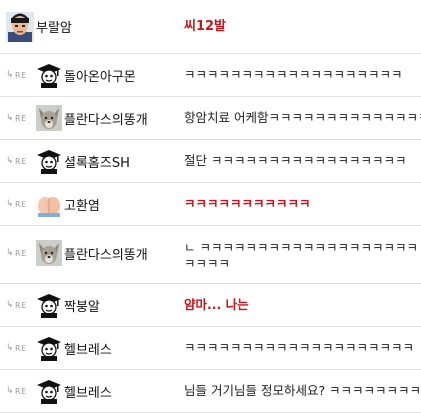  I want to click on avatar-icon, so click(20, 26).